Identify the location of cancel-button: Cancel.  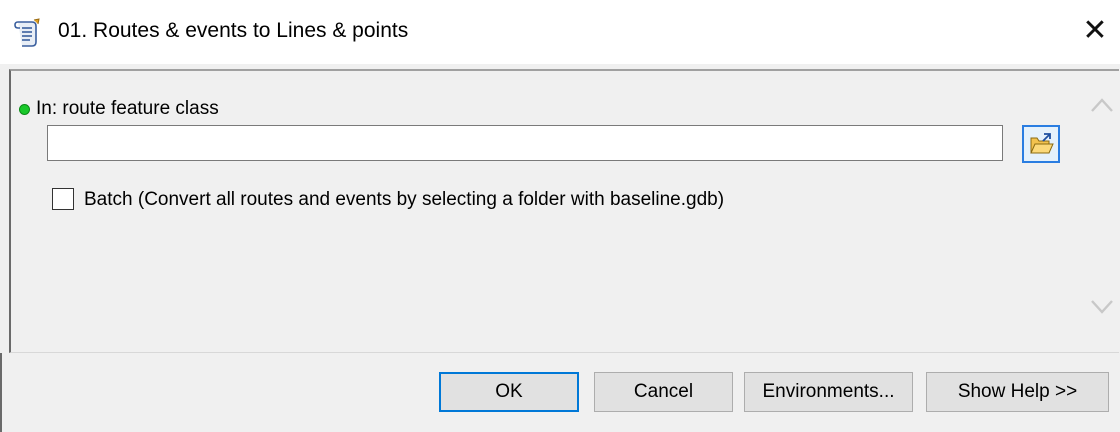
(663, 392).